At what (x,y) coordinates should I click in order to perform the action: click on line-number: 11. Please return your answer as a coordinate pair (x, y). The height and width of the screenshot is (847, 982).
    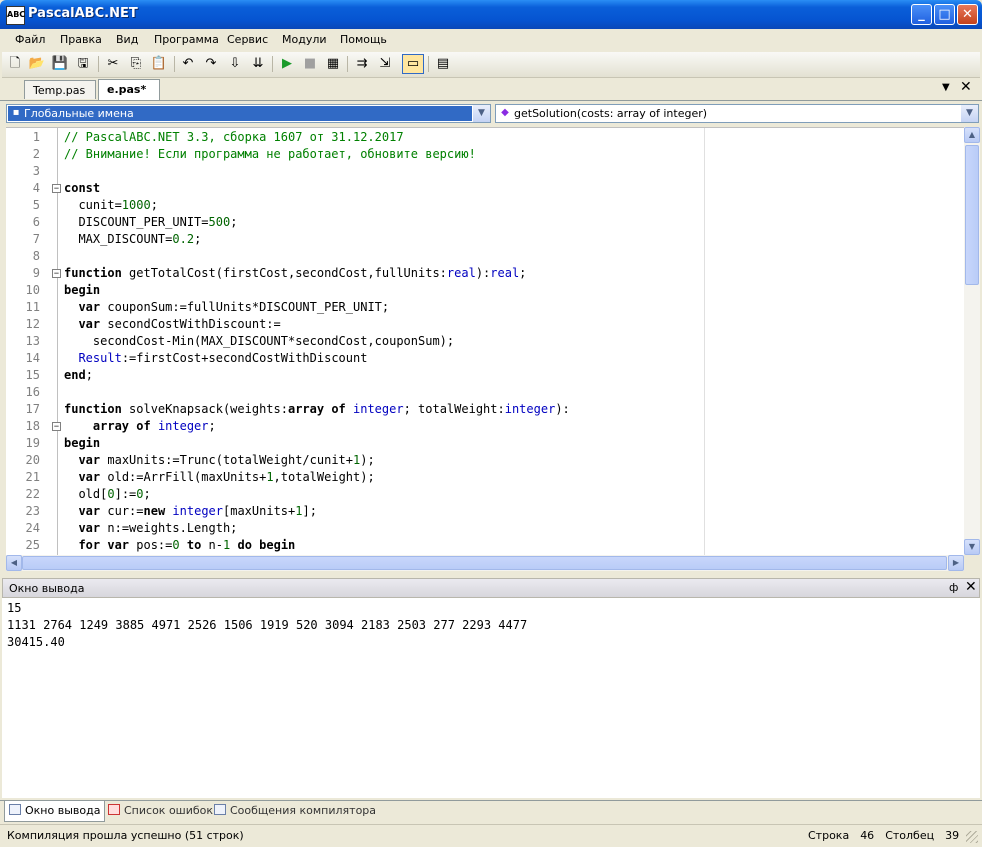
    Looking at the image, I should click on (32, 307).